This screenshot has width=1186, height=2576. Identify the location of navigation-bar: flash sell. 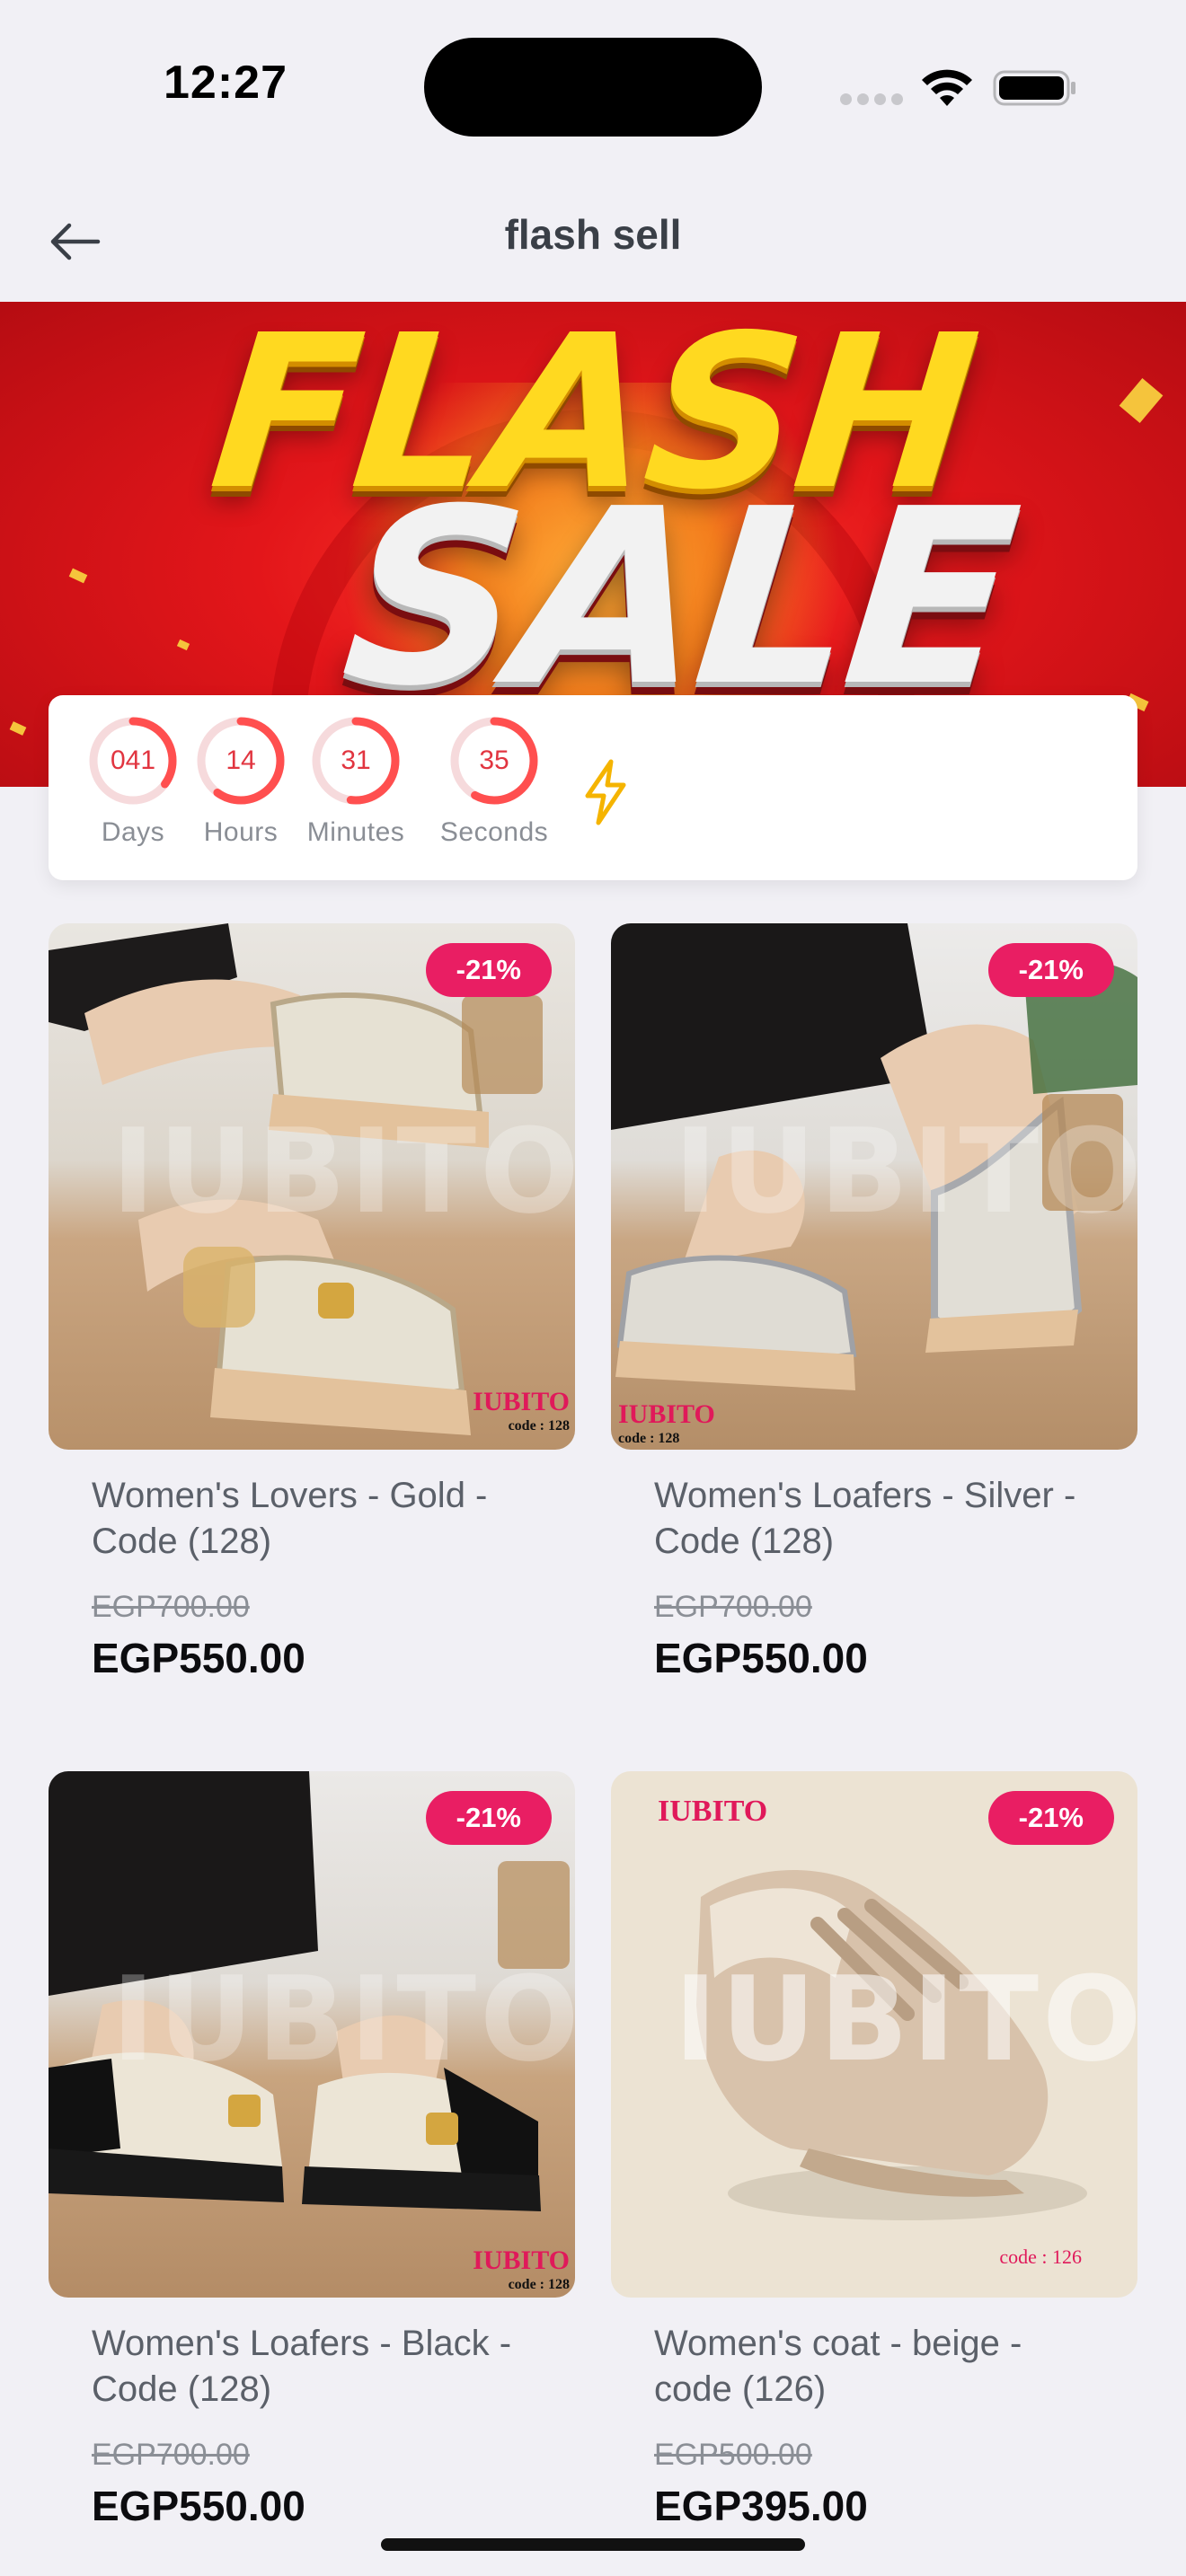
(593, 236).